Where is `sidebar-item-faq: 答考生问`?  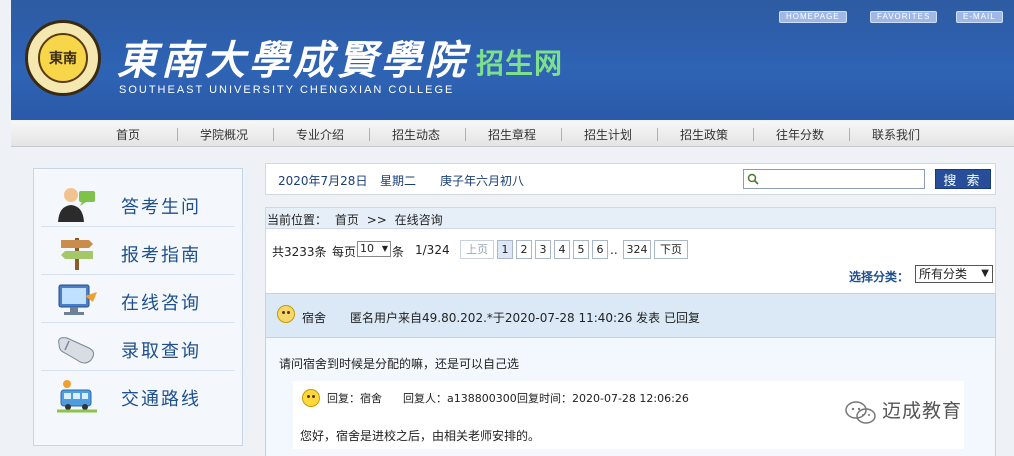 sidebar-item-faq: 答考生问 is located at coordinates (138, 204).